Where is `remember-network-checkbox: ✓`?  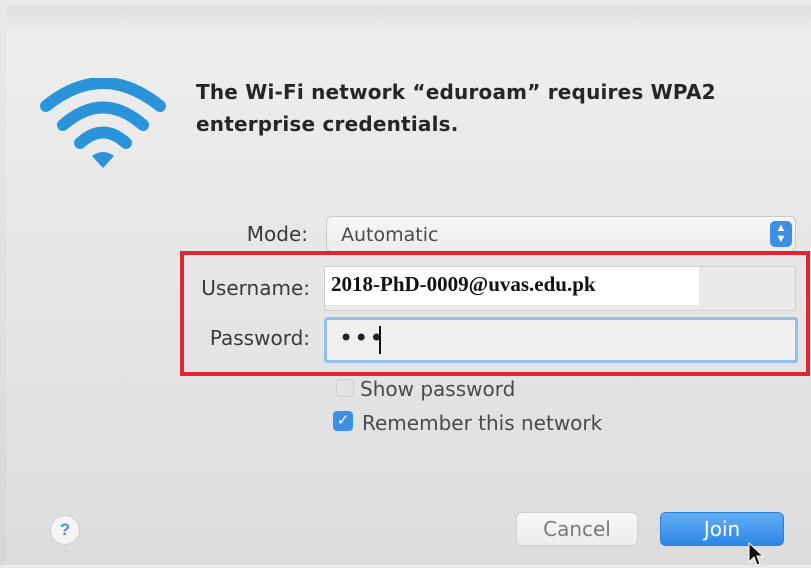 remember-network-checkbox: ✓ is located at coordinates (343, 421).